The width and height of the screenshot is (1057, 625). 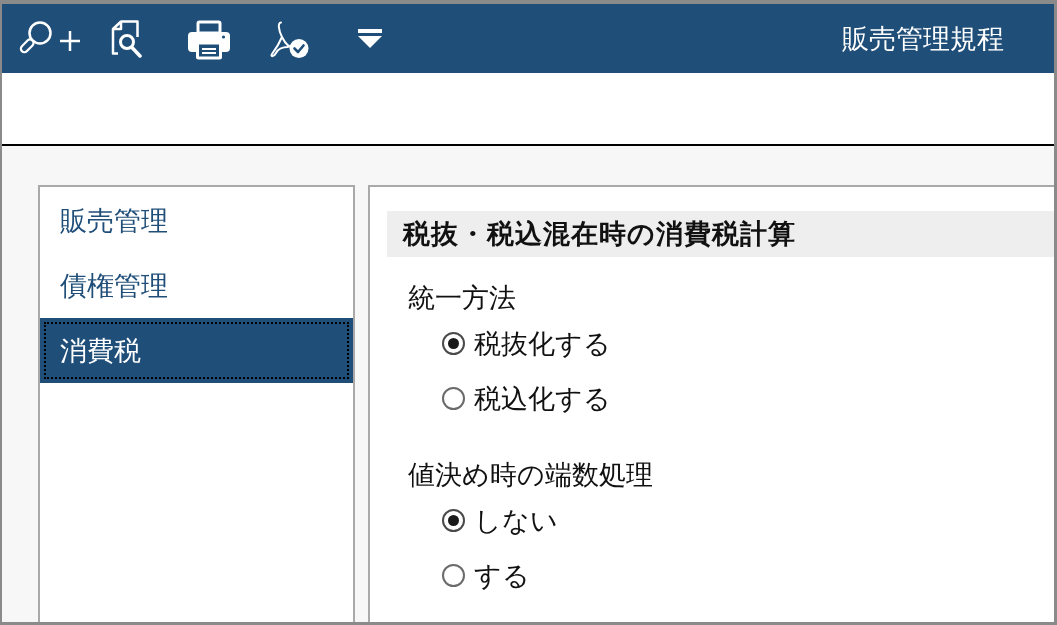 What do you see at coordinates (923, 38) in the screenshot?
I see `app-title: 販売管理規程` at bounding box center [923, 38].